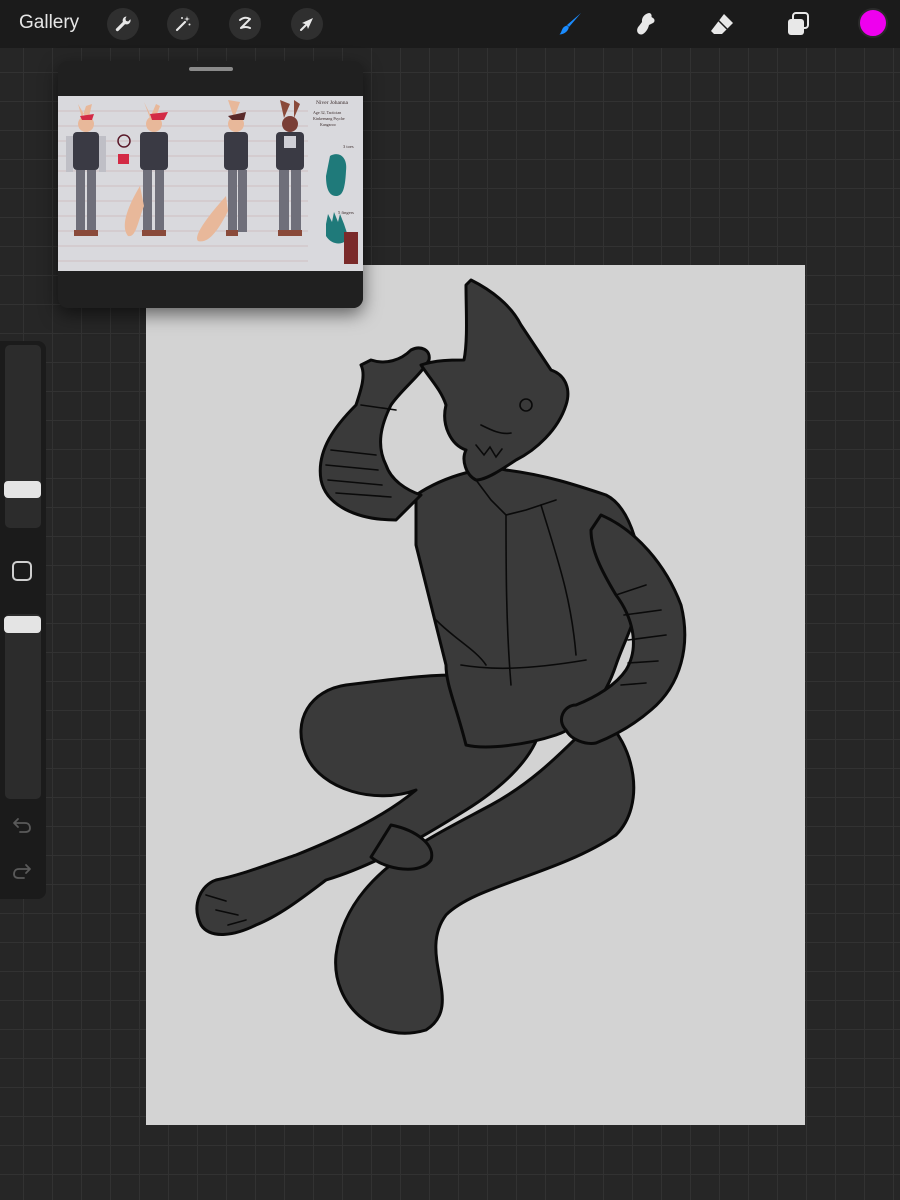  Describe the element at coordinates (22, 706) in the screenshot. I see `opacity-slider` at that location.